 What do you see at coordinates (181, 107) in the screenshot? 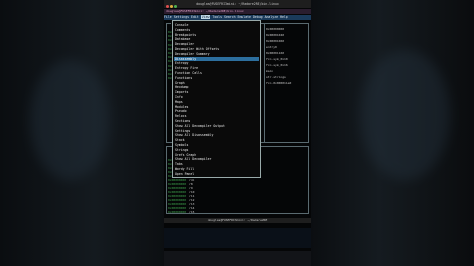
I see `view-menu-item: Modules` at bounding box center [181, 107].